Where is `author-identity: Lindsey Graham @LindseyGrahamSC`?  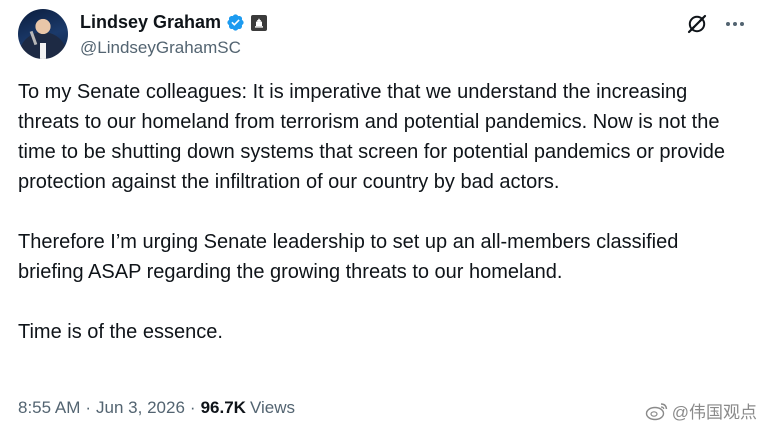 author-identity: Lindsey Graham @LindseyGrahamSC is located at coordinates (174, 34).